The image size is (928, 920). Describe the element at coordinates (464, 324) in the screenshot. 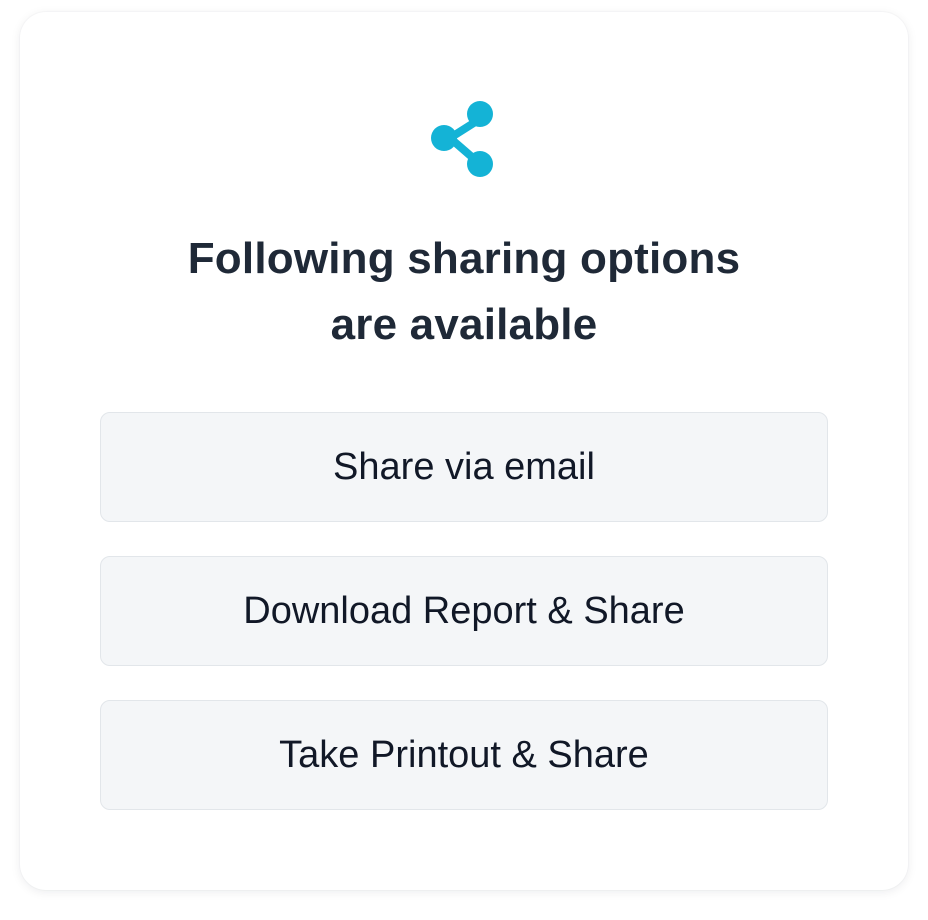

I see `dialog-title-line-2: are available` at that location.